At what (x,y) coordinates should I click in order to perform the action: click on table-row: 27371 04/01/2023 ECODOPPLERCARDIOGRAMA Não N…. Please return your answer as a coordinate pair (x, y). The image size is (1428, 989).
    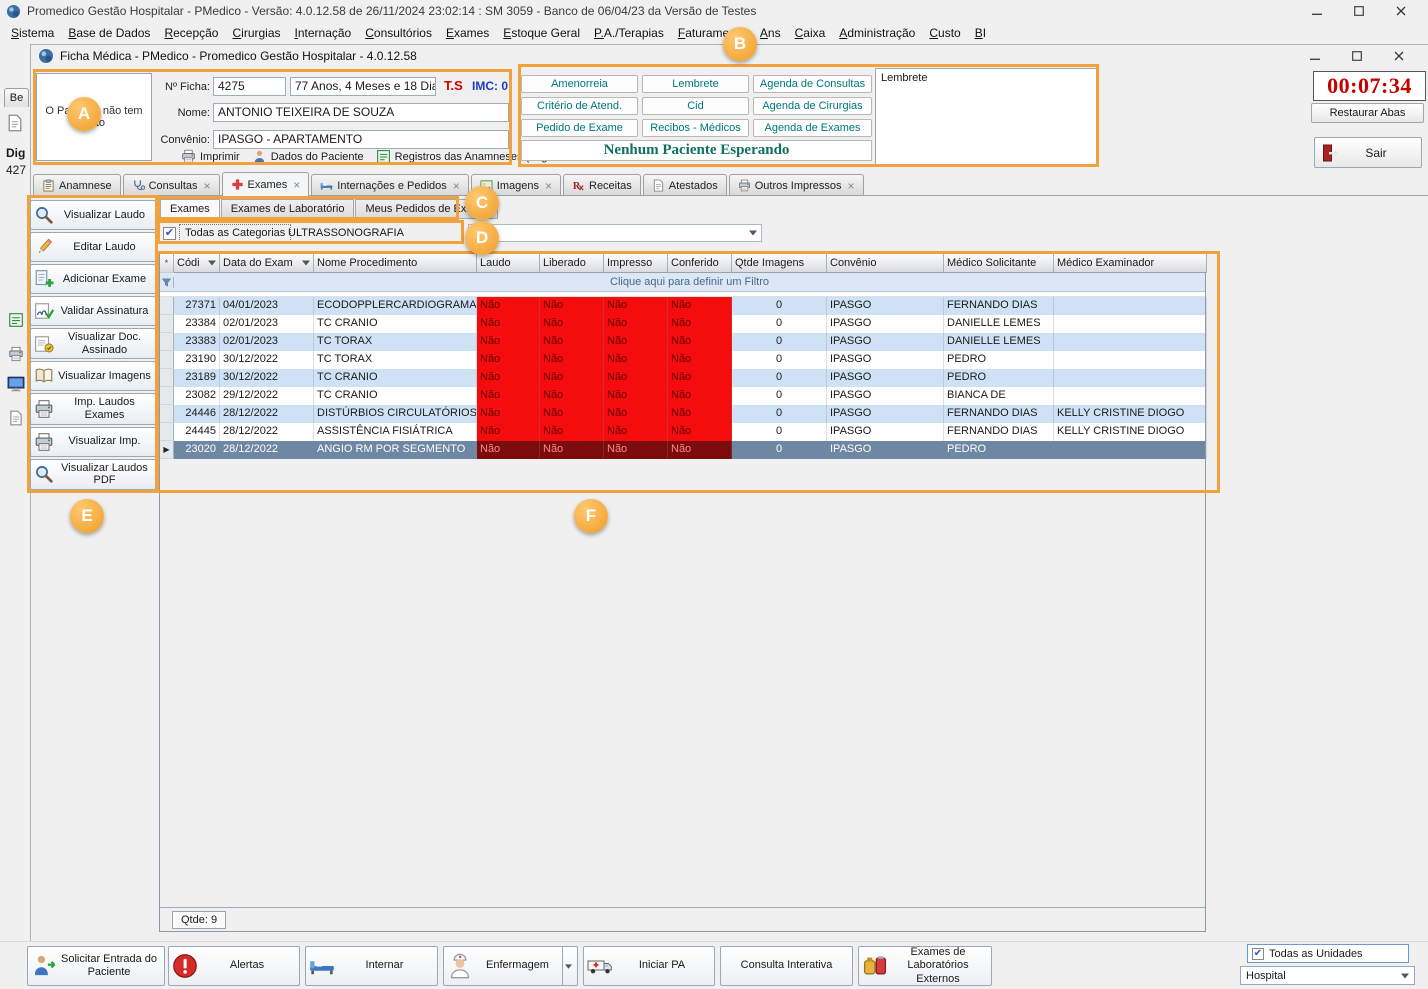
    Looking at the image, I should click on (683, 306).